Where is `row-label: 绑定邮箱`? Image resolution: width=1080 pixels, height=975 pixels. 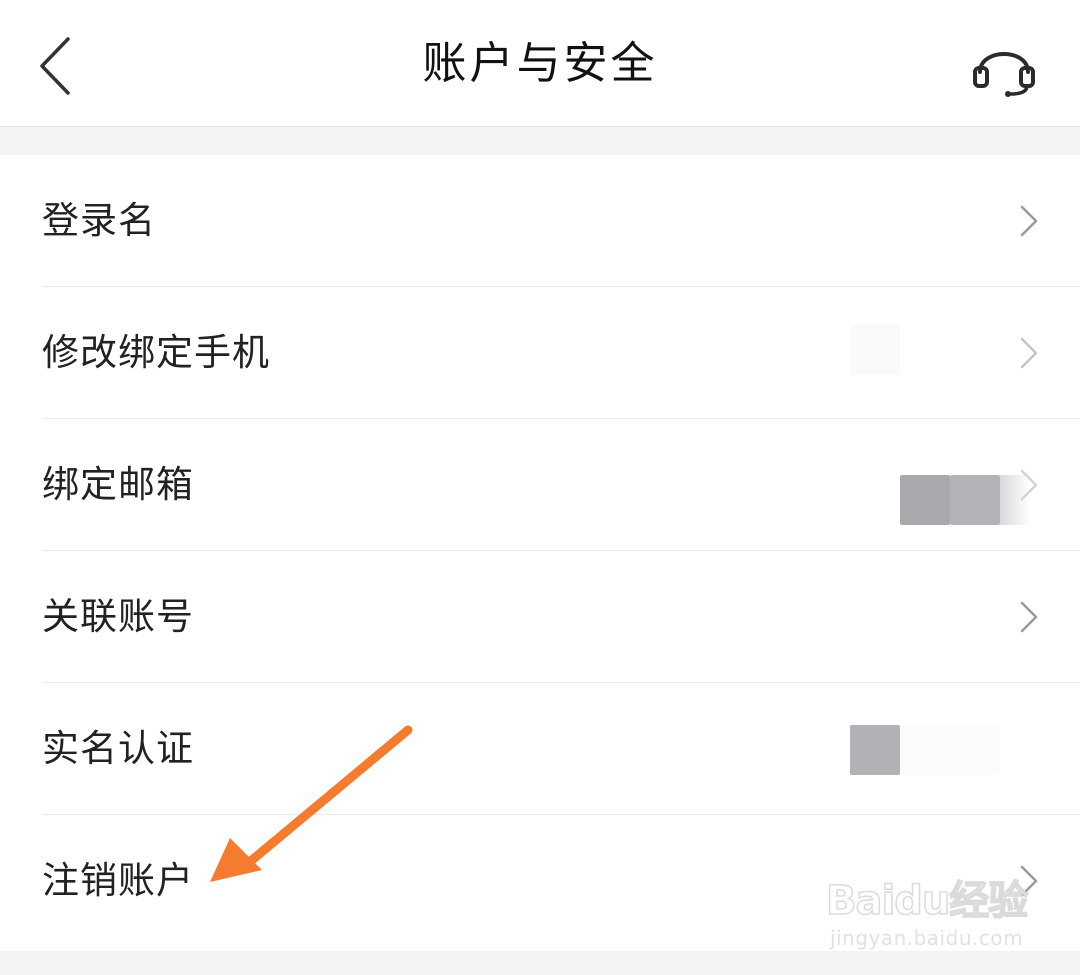
row-label: 绑定邮箱 is located at coordinates (118, 484).